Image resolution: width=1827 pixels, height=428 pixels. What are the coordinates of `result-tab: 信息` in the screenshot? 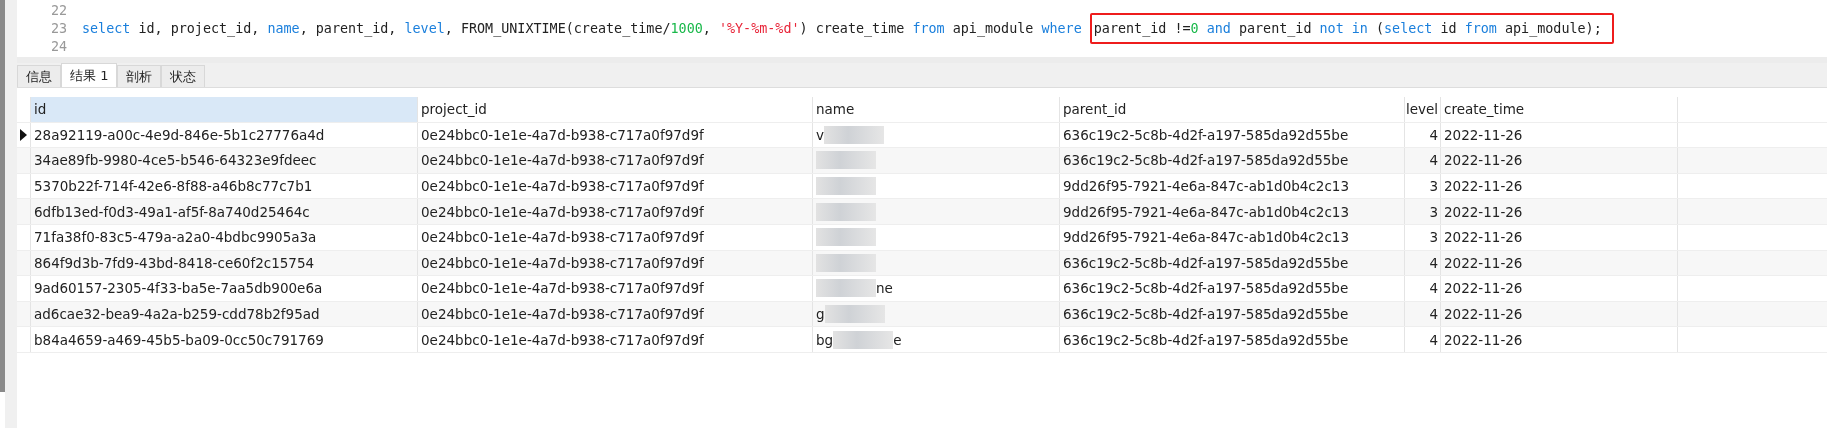 It's located at (39, 76).